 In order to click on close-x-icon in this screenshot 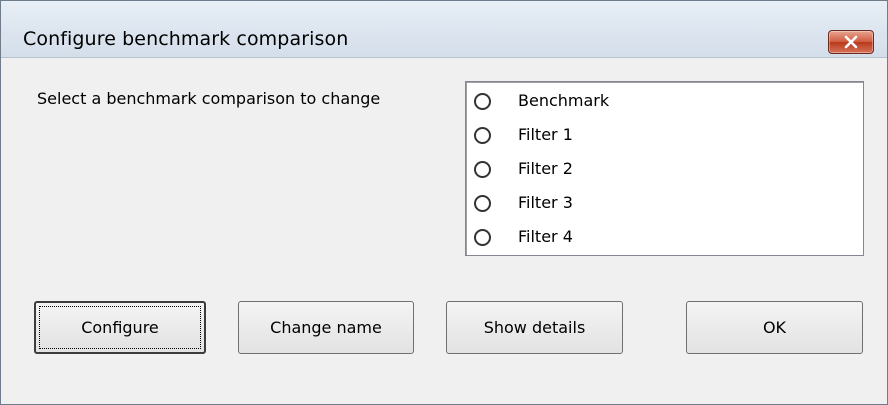, I will do `click(851, 42)`.